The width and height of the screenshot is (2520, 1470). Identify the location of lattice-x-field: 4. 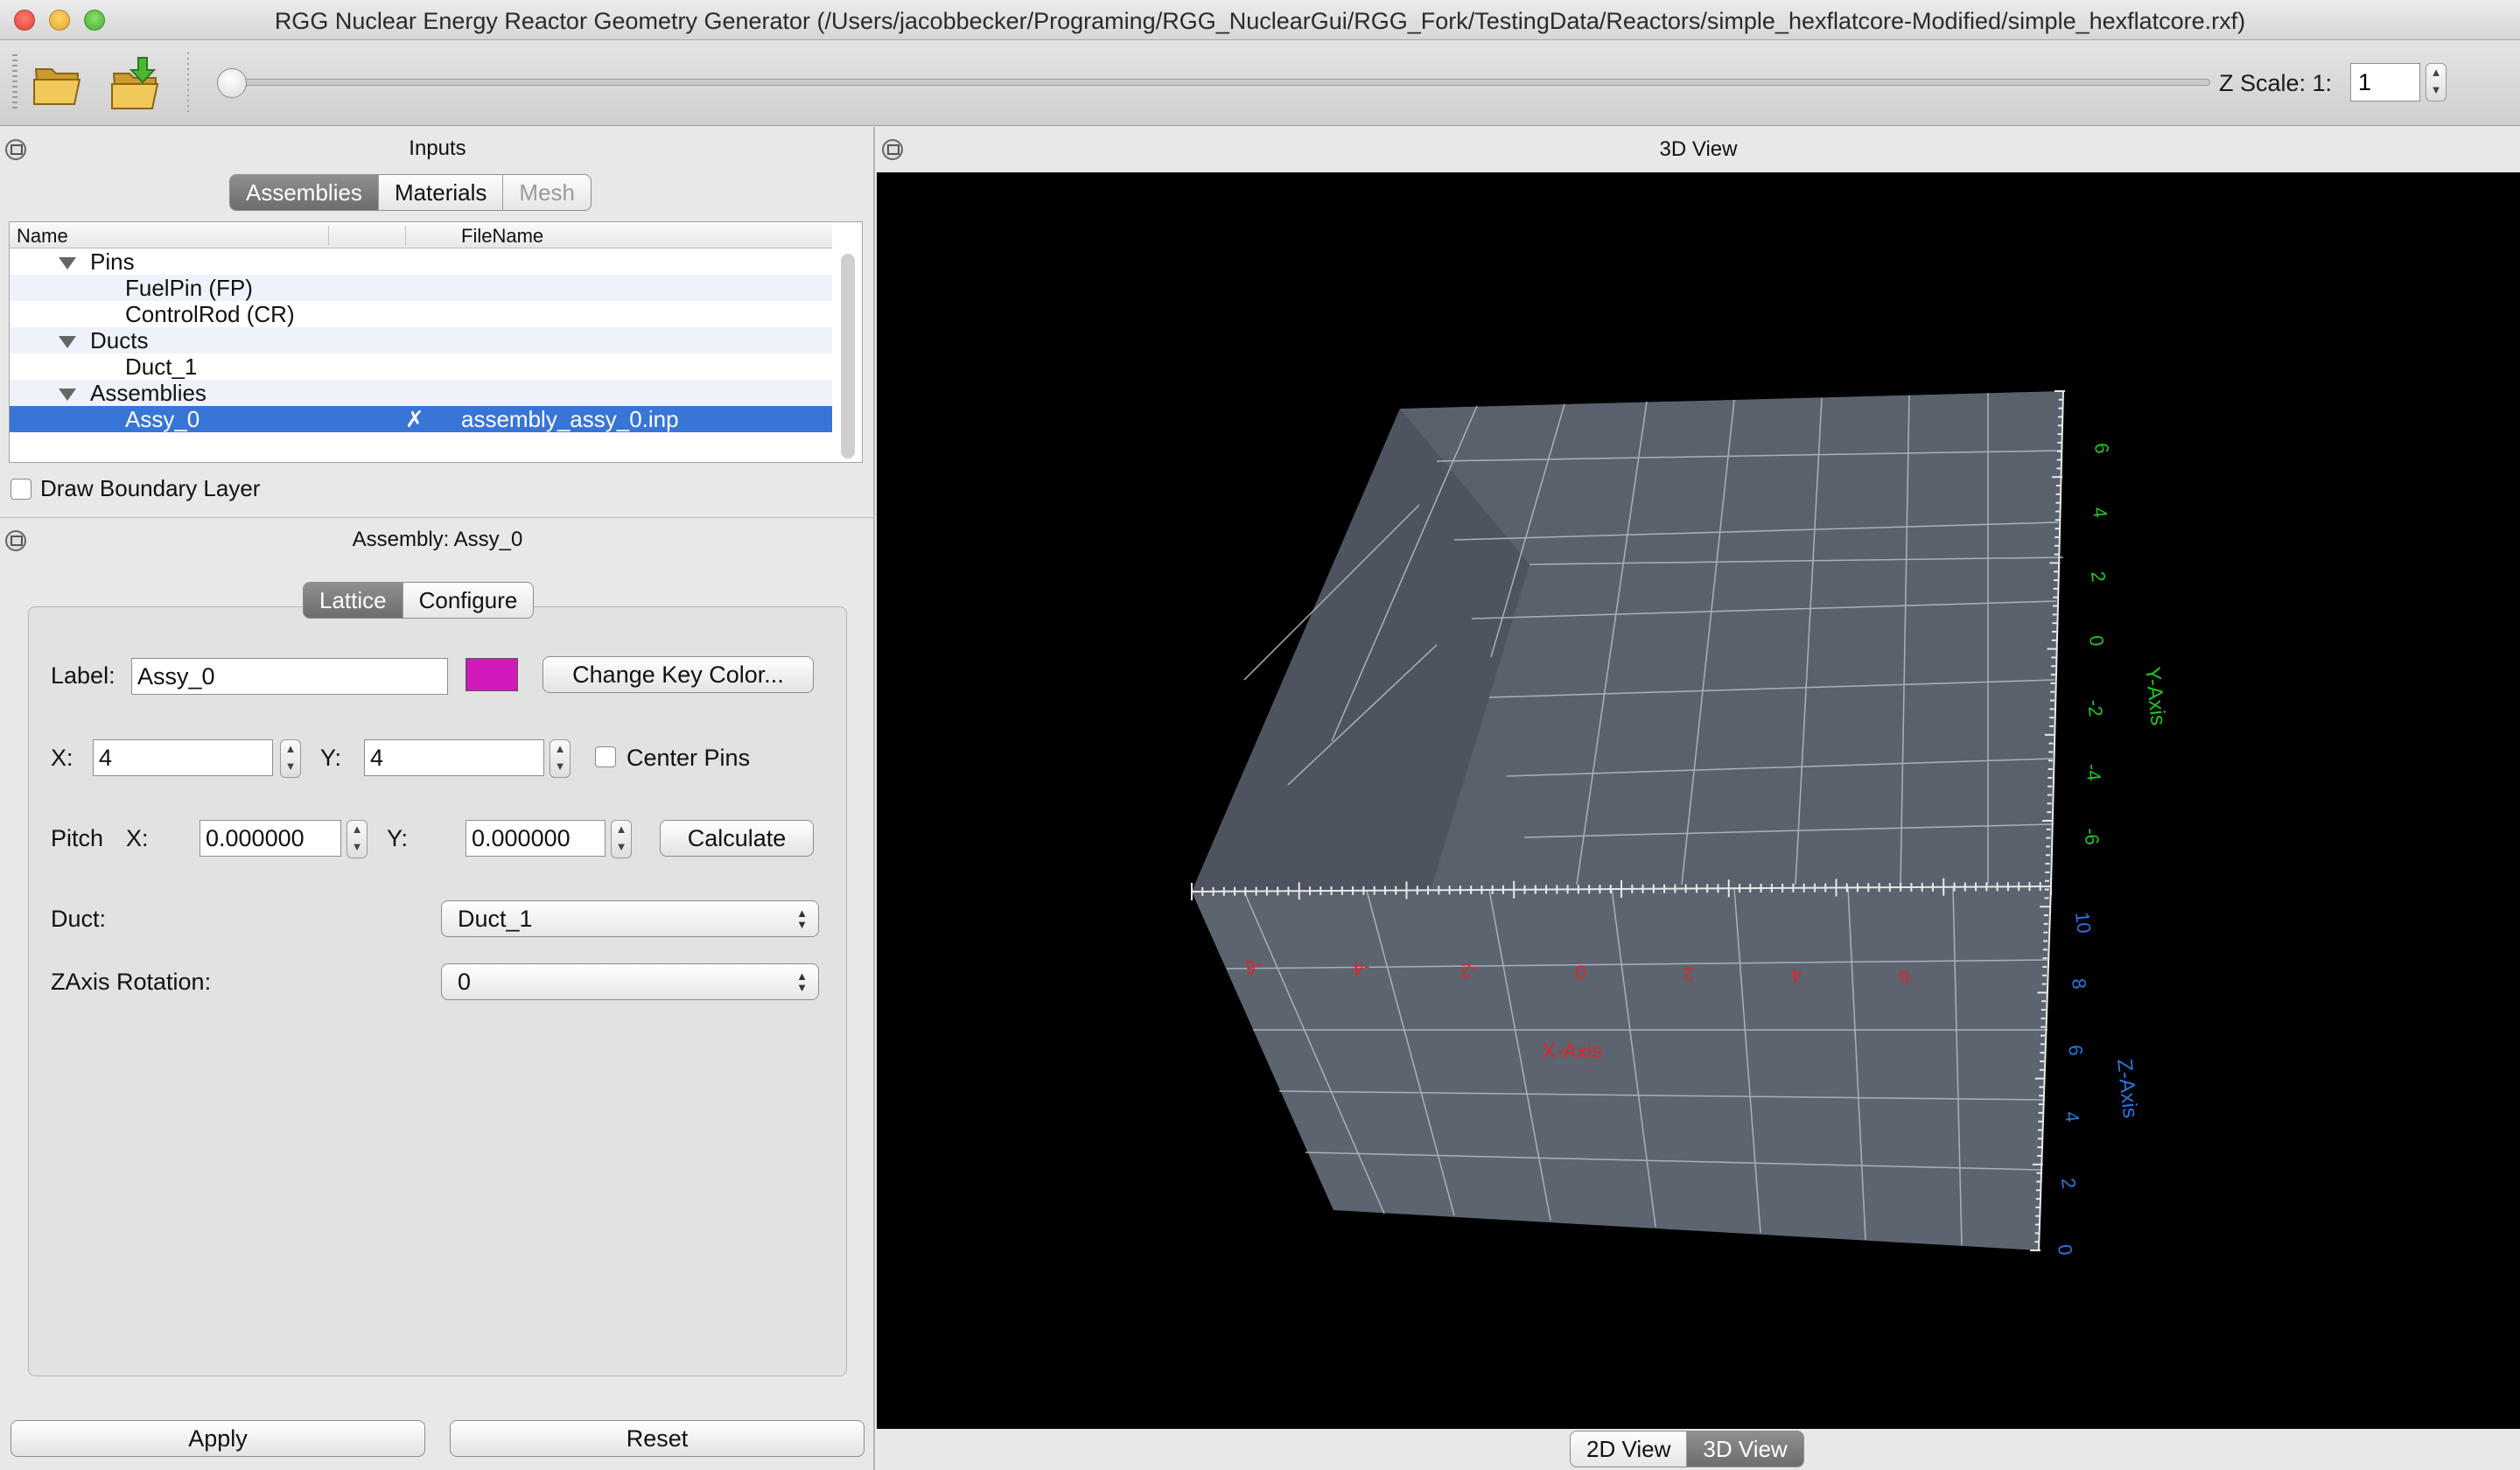
(183, 757).